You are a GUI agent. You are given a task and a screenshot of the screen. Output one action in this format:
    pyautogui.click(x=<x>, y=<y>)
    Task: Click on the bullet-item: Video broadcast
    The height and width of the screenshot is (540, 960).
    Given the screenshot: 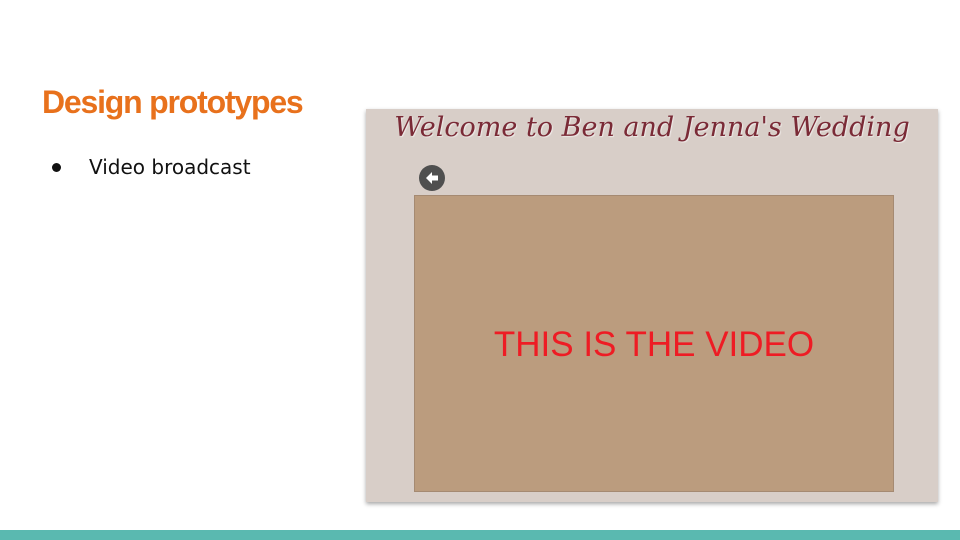 What is the action you would take?
    pyautogui.click(x=151, y=167)
    